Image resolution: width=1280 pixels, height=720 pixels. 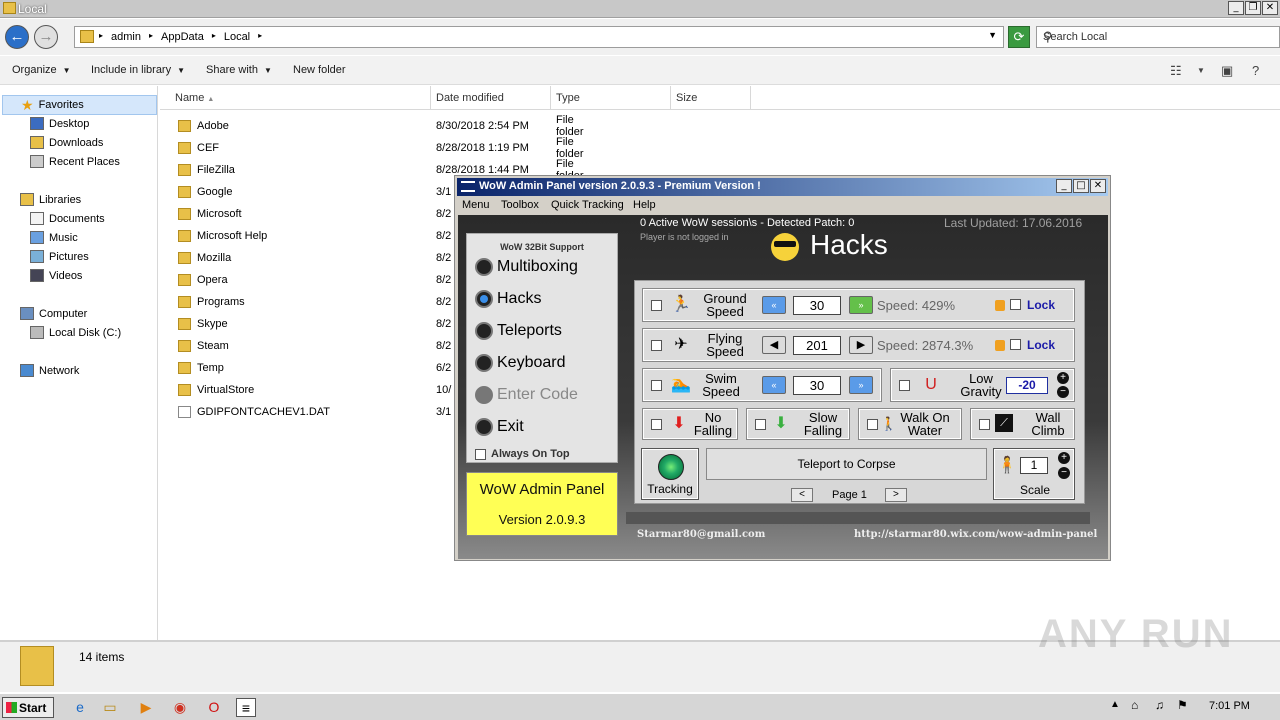 I want to click on nav-libraries: Libraries, so click(x=50, y=199).